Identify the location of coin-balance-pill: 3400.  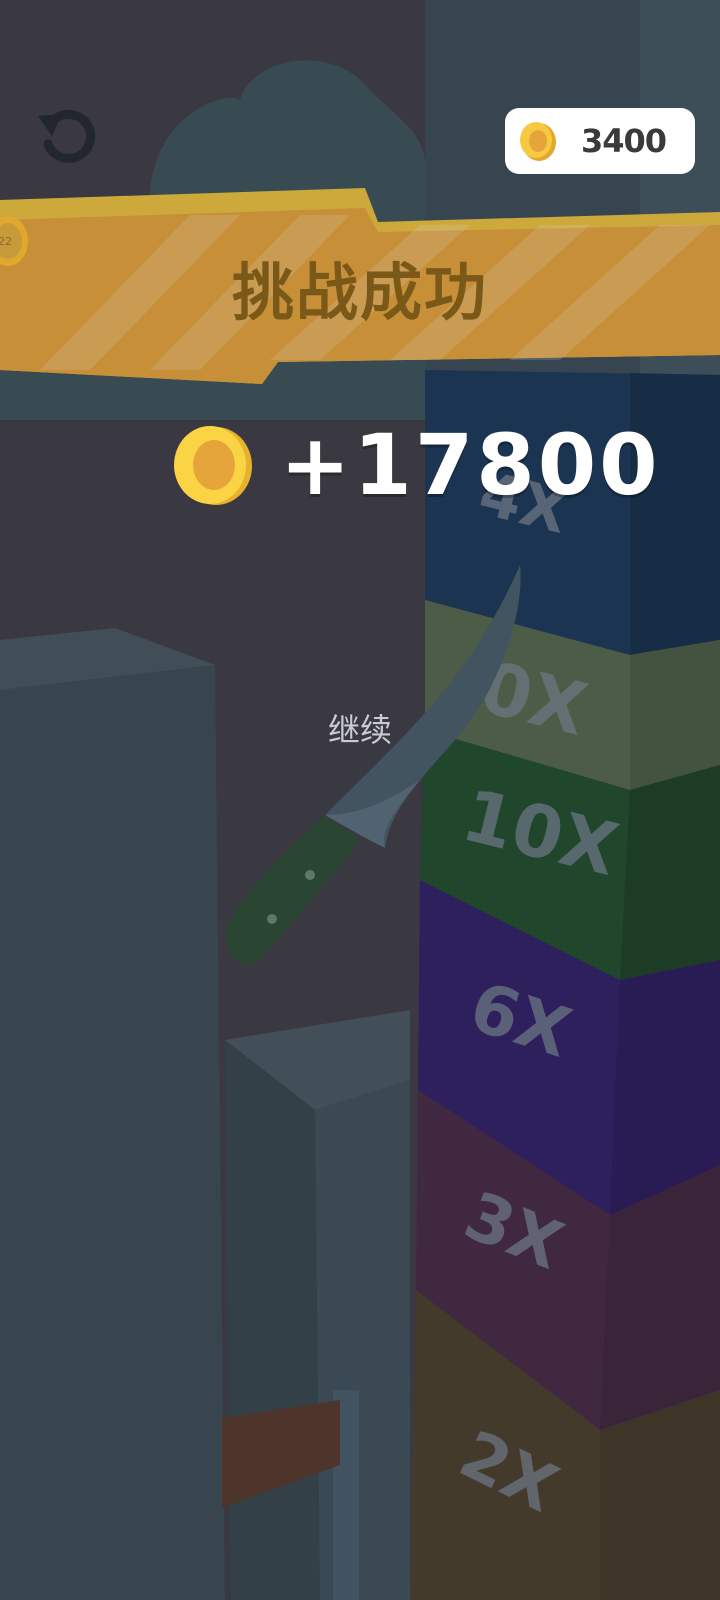
(600, 141).